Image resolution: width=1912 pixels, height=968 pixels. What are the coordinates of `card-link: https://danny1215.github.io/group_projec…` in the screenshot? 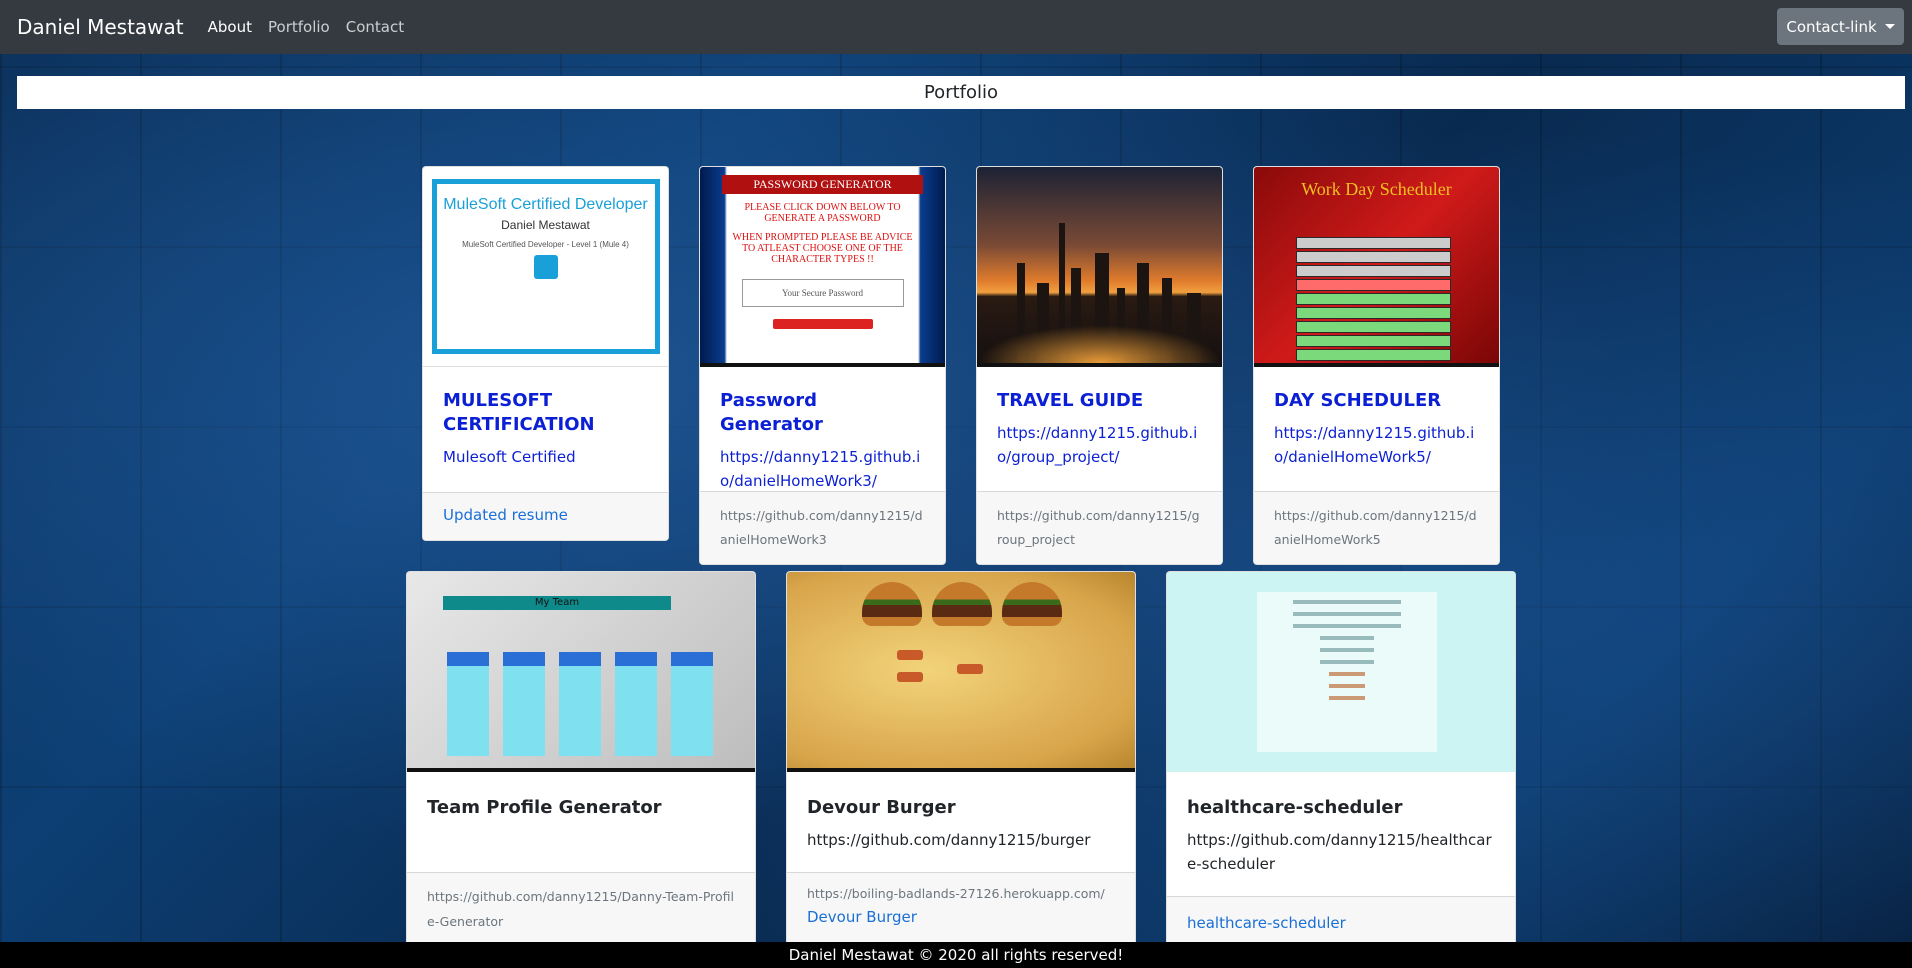 It's located at (1099, 445).